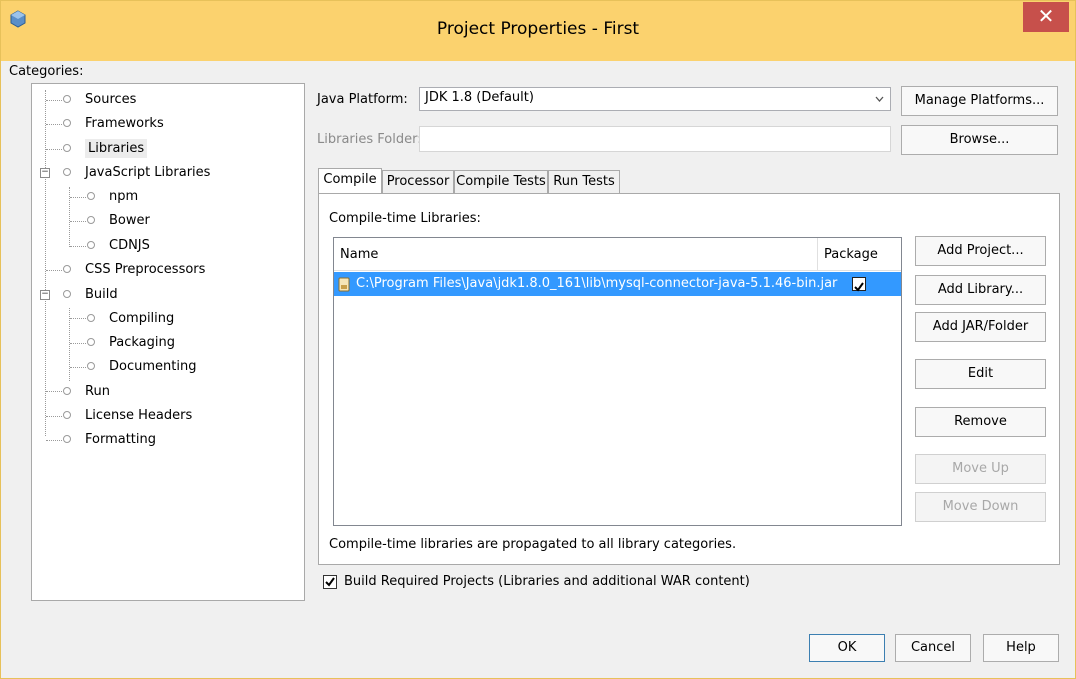 The image size is (1076, 679). I want to click on category-javascript-libraries: JavaScript Libraries, so click(136, 173).